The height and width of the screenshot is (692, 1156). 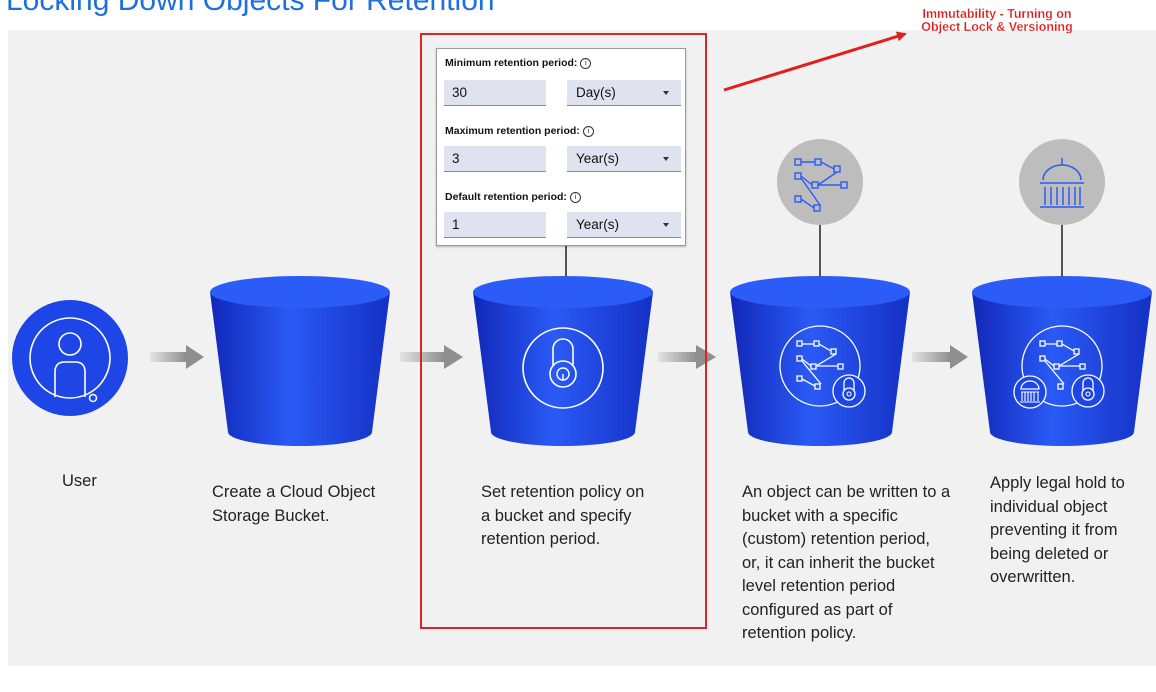 What do you see at coordinates (300, 361) in the screenshot?
I see `bucket-icon` at bounding box center [300, 361].